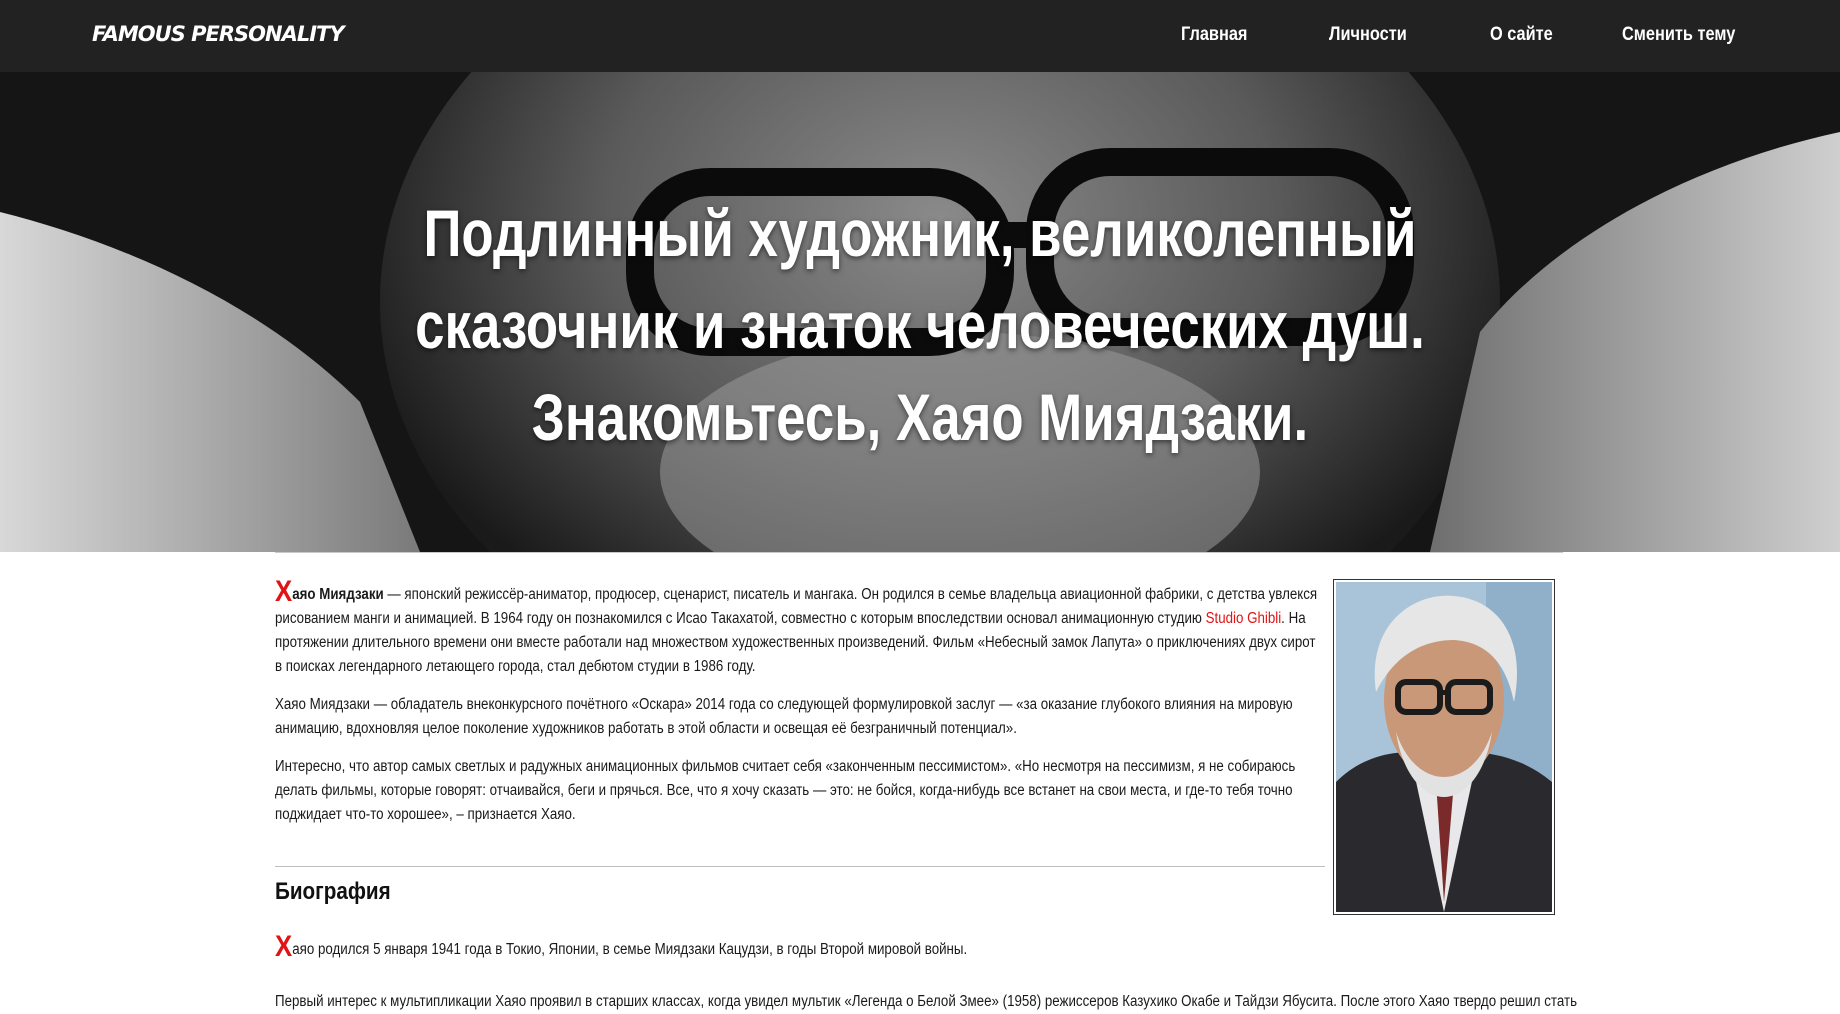  What do you see at coordinates (338, 594) in the screenshot?
I see `person-name: аяо Миядзаки` at bounding box center [338, 594].